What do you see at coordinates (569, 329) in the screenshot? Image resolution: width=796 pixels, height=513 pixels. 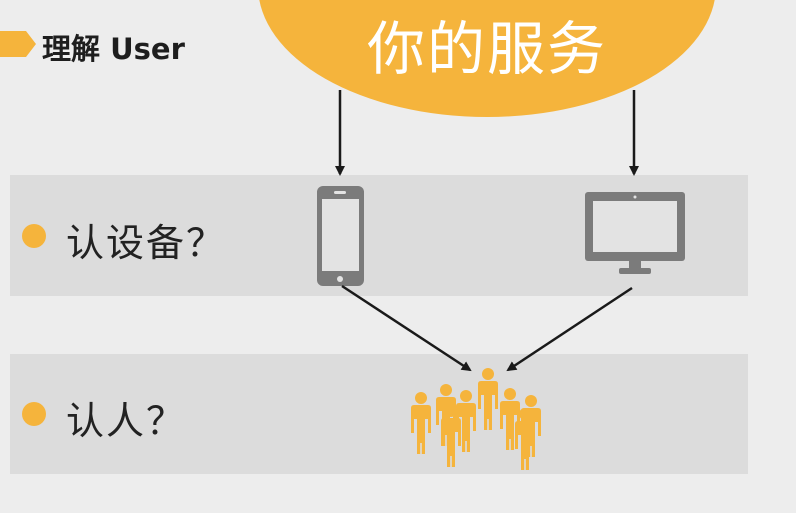 I see `arrow-monitor-to-people` at bounding box center [569, 329].